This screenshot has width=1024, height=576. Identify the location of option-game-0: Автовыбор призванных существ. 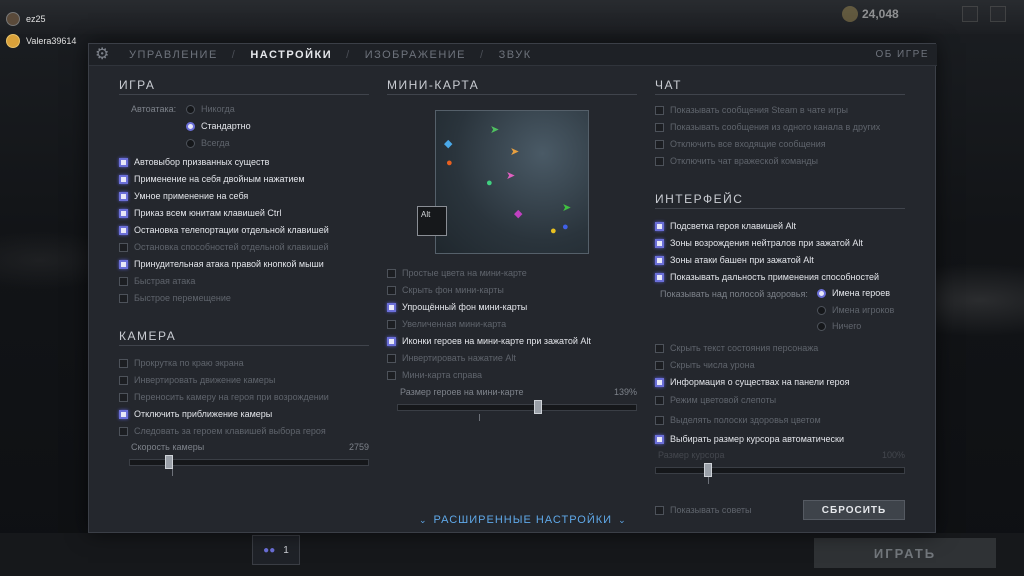
(194, 162).